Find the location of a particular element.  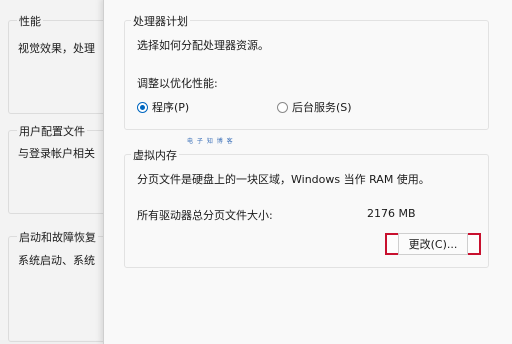

background-services-radio-label: 后台服务(S) is located at coordinates (322, 107).